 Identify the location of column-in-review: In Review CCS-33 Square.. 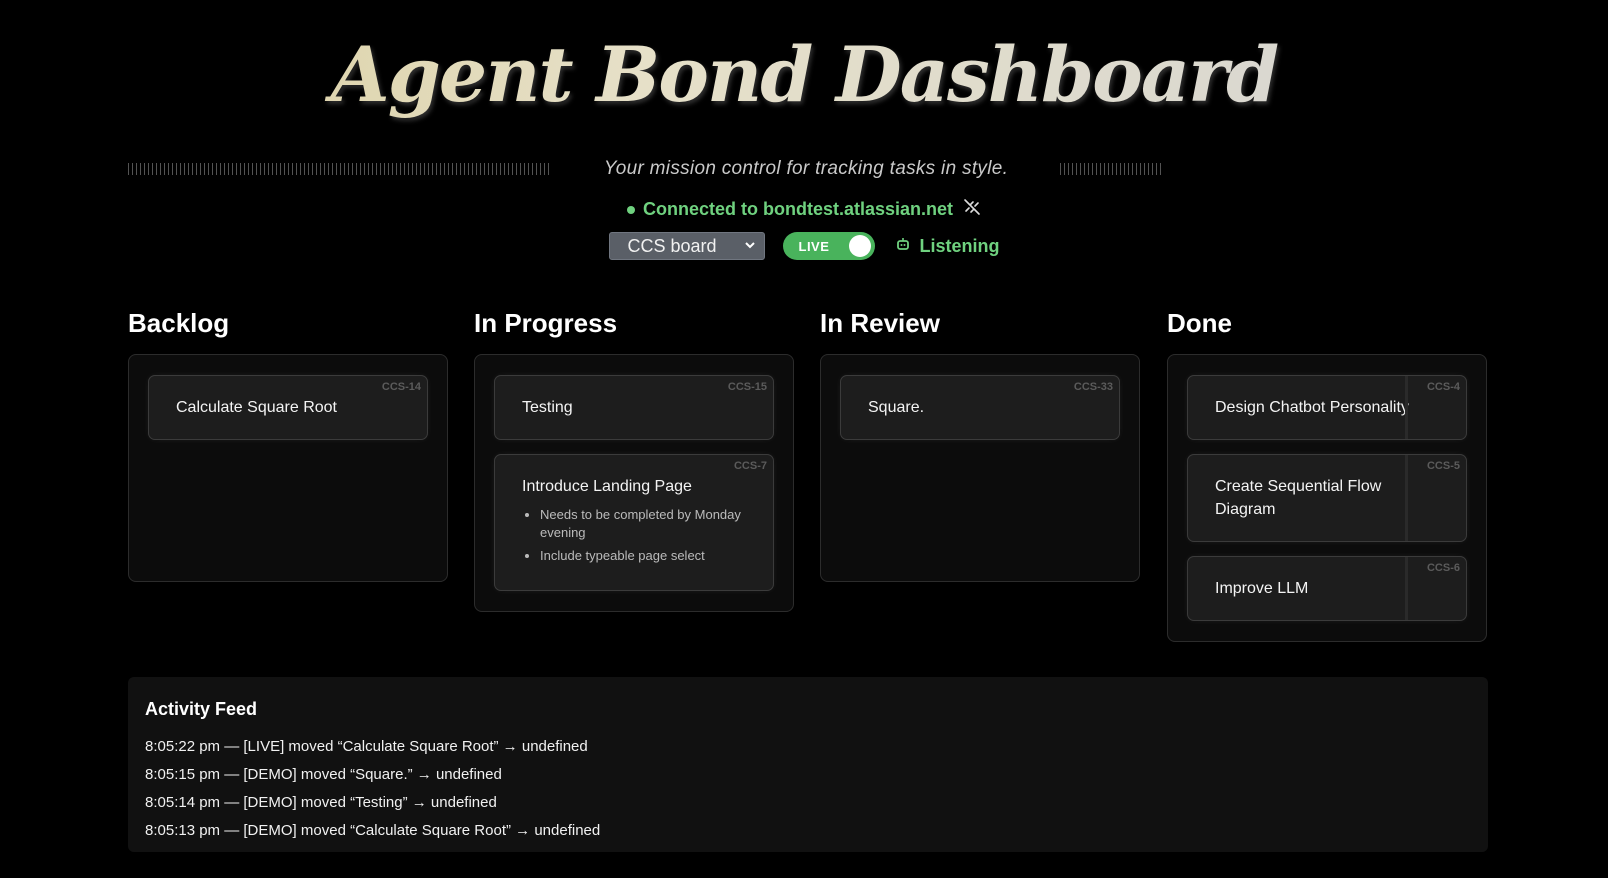
(980, 445).